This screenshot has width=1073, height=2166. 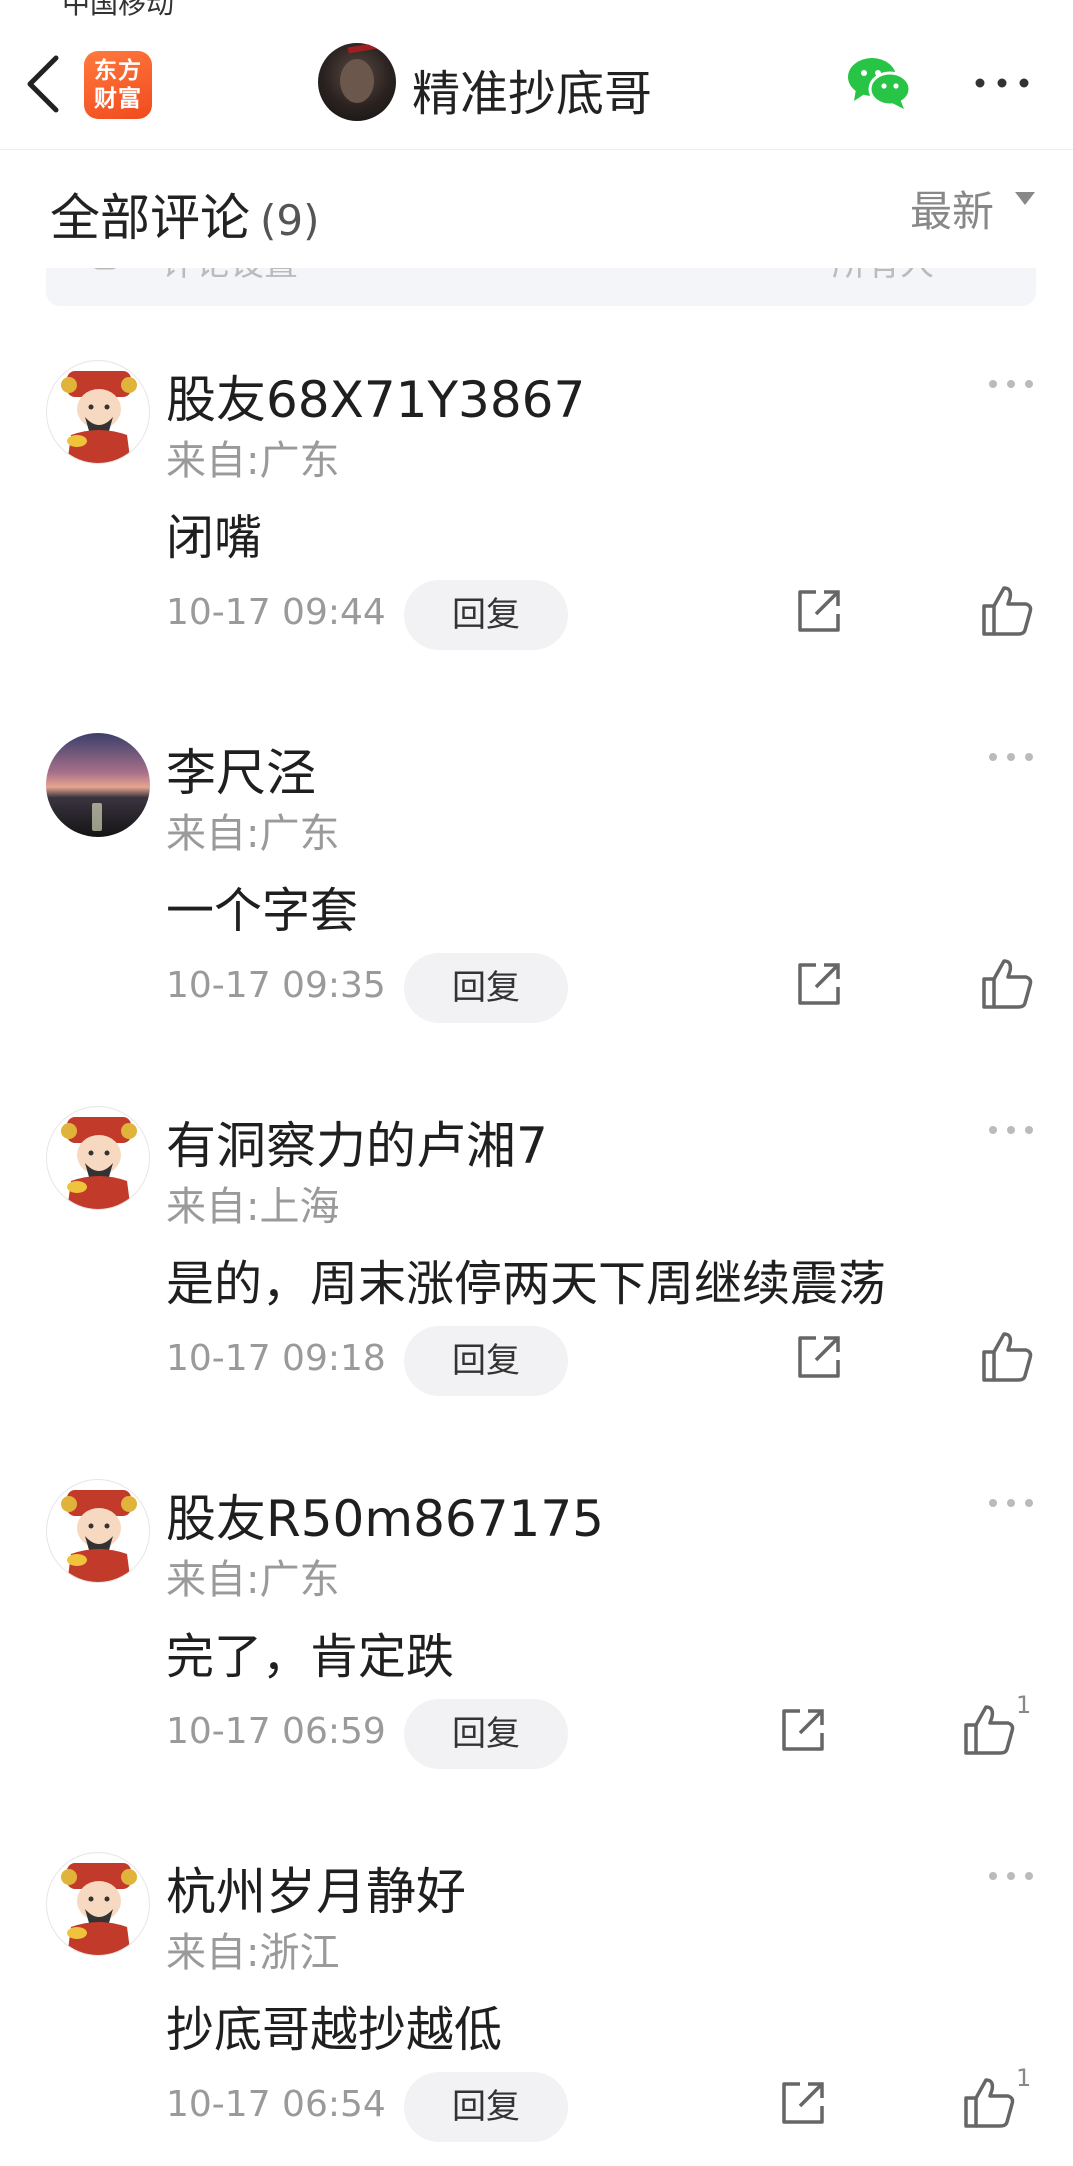 What do you see at coordinates (952, 208) in the screenshot?
I see `sort-dropdown: 最新` at bounding box center [952, 208].